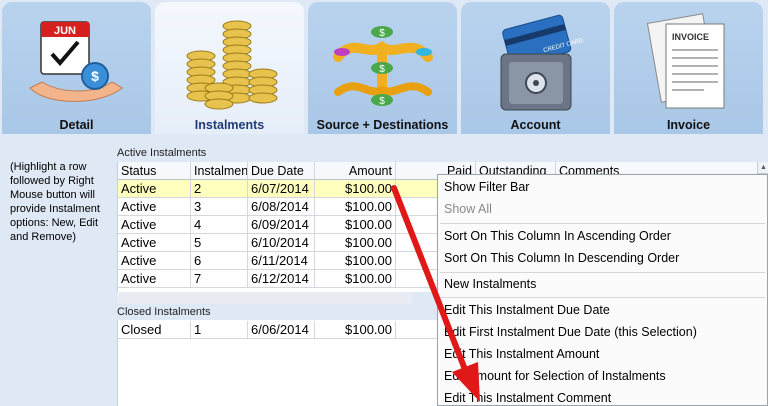 Image resolution: width=768 pixels, height=406 pixels. What do you see at coordinates (164, 312) in the screenshot?
I see `closed-instalments-heading: Closed Instalments` at bounding box center [164, 312].